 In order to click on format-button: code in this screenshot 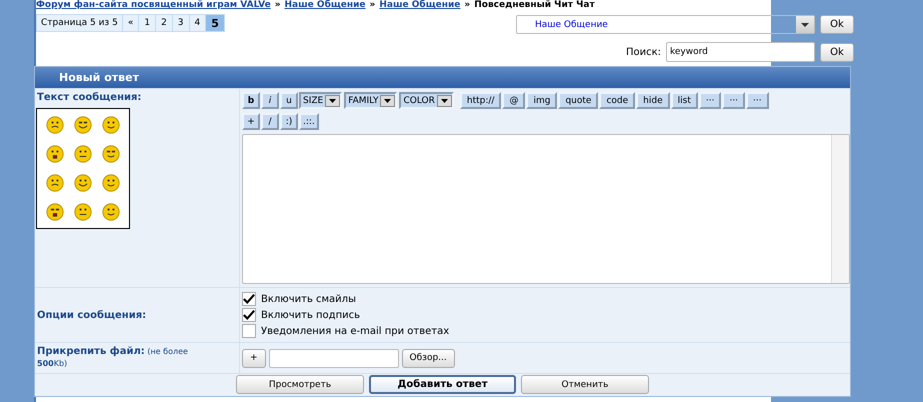, I will do `click(617, 100)`.